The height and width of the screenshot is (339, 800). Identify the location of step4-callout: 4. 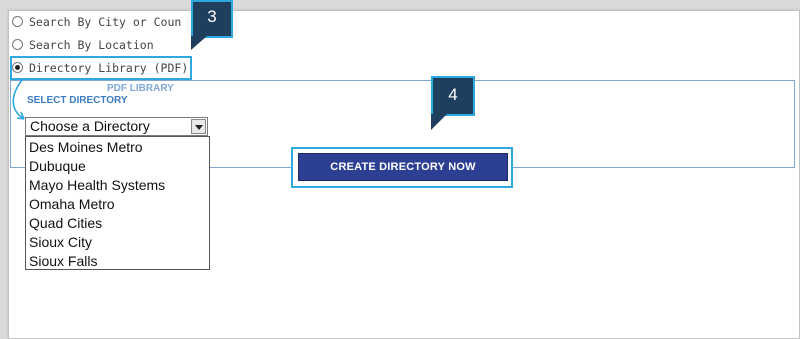
(453, 103).